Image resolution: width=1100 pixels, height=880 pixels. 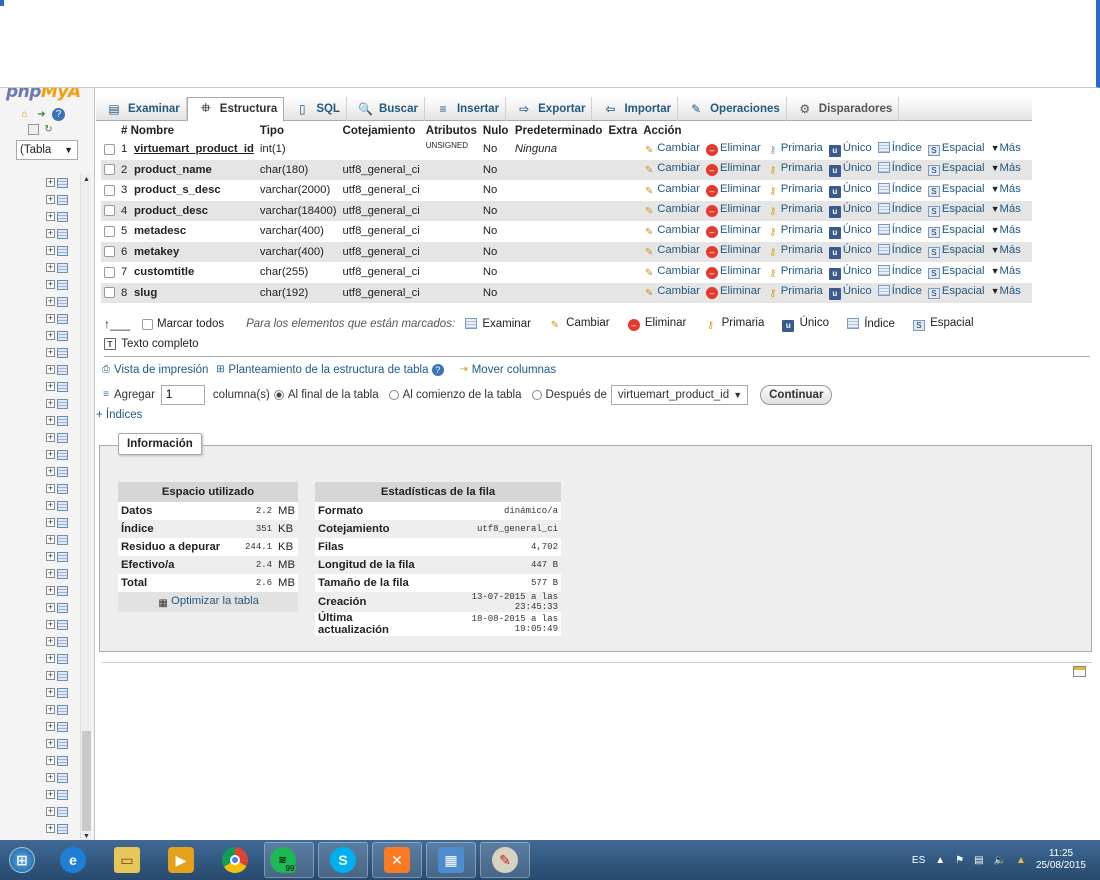 What do you see at coordinates (147, 324) in the screenshot?
I see `check-all-checkbox` at bounding box center [147, 324].